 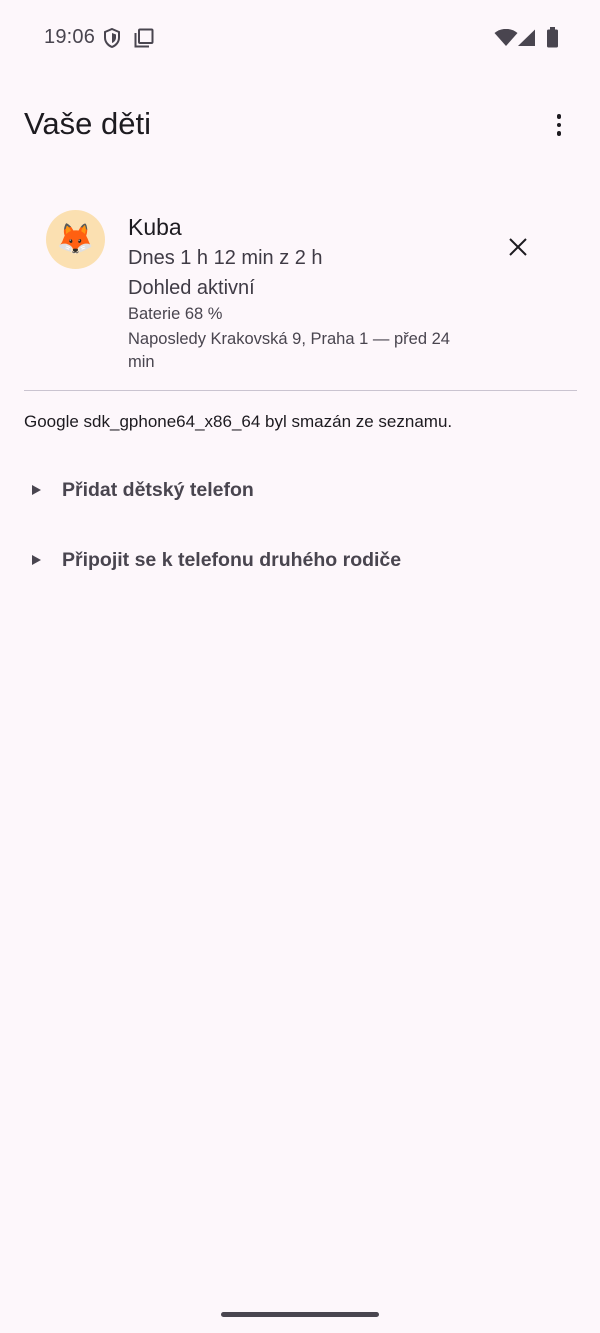 I want to click on add-child-phone-row: Přidat dětský telefon, so click(x=224, y=493).